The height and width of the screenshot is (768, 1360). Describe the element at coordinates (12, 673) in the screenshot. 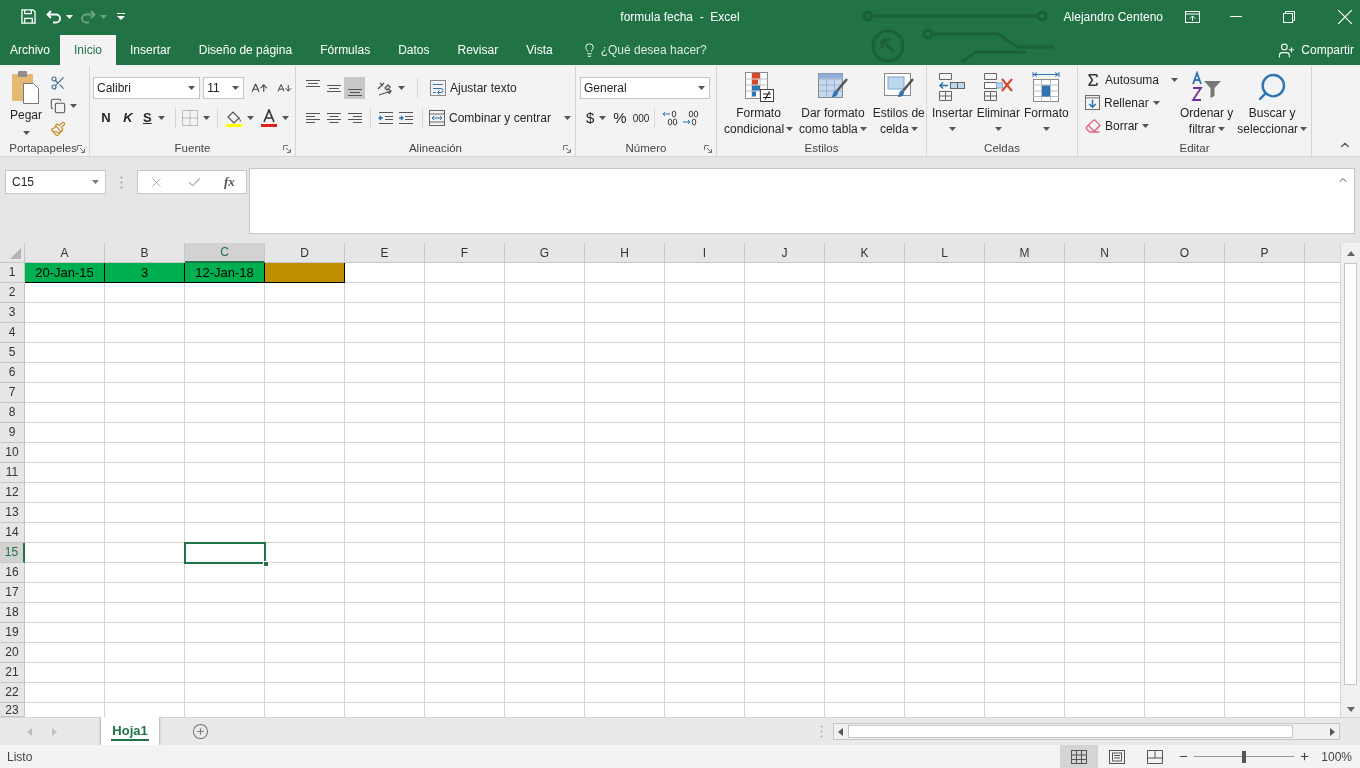

I see `row-header: 21` at that location.